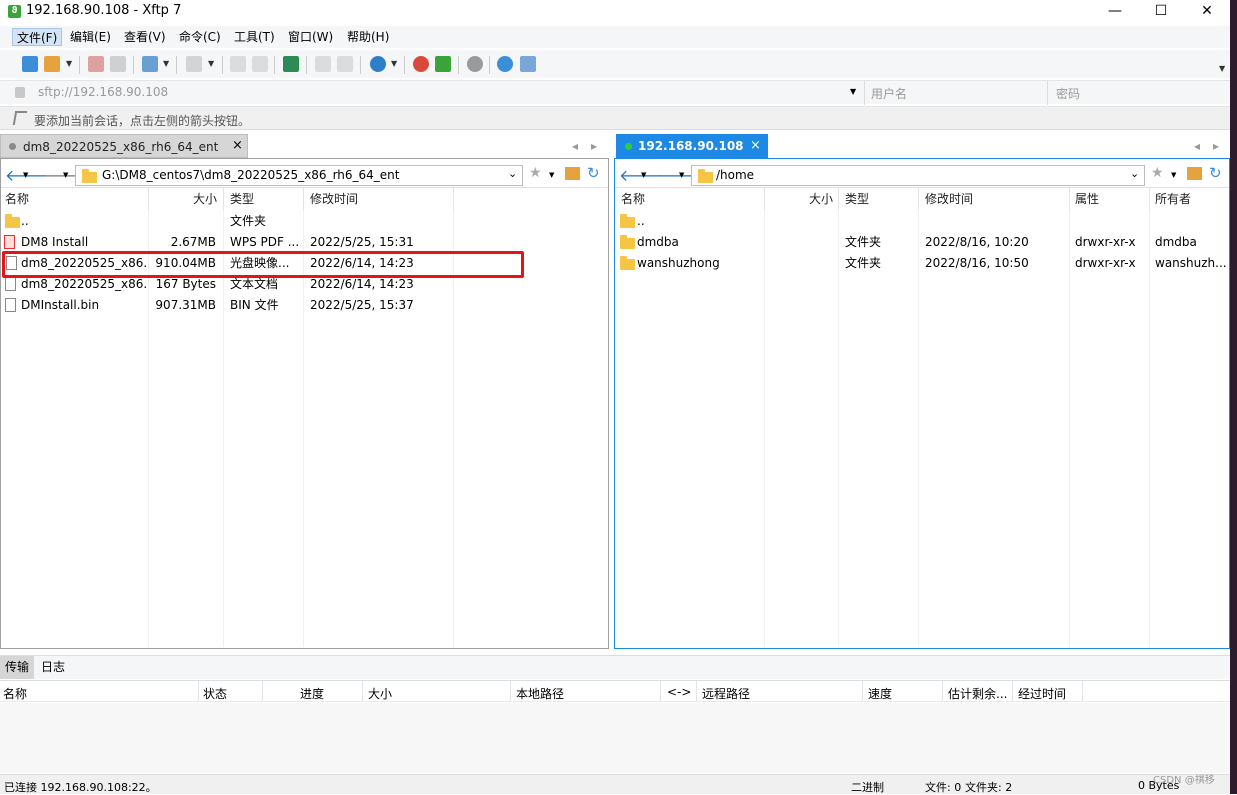  Describe the element at coordinates (679, 692) in the screenshot. I see `col-direction-header: <->` at that location.